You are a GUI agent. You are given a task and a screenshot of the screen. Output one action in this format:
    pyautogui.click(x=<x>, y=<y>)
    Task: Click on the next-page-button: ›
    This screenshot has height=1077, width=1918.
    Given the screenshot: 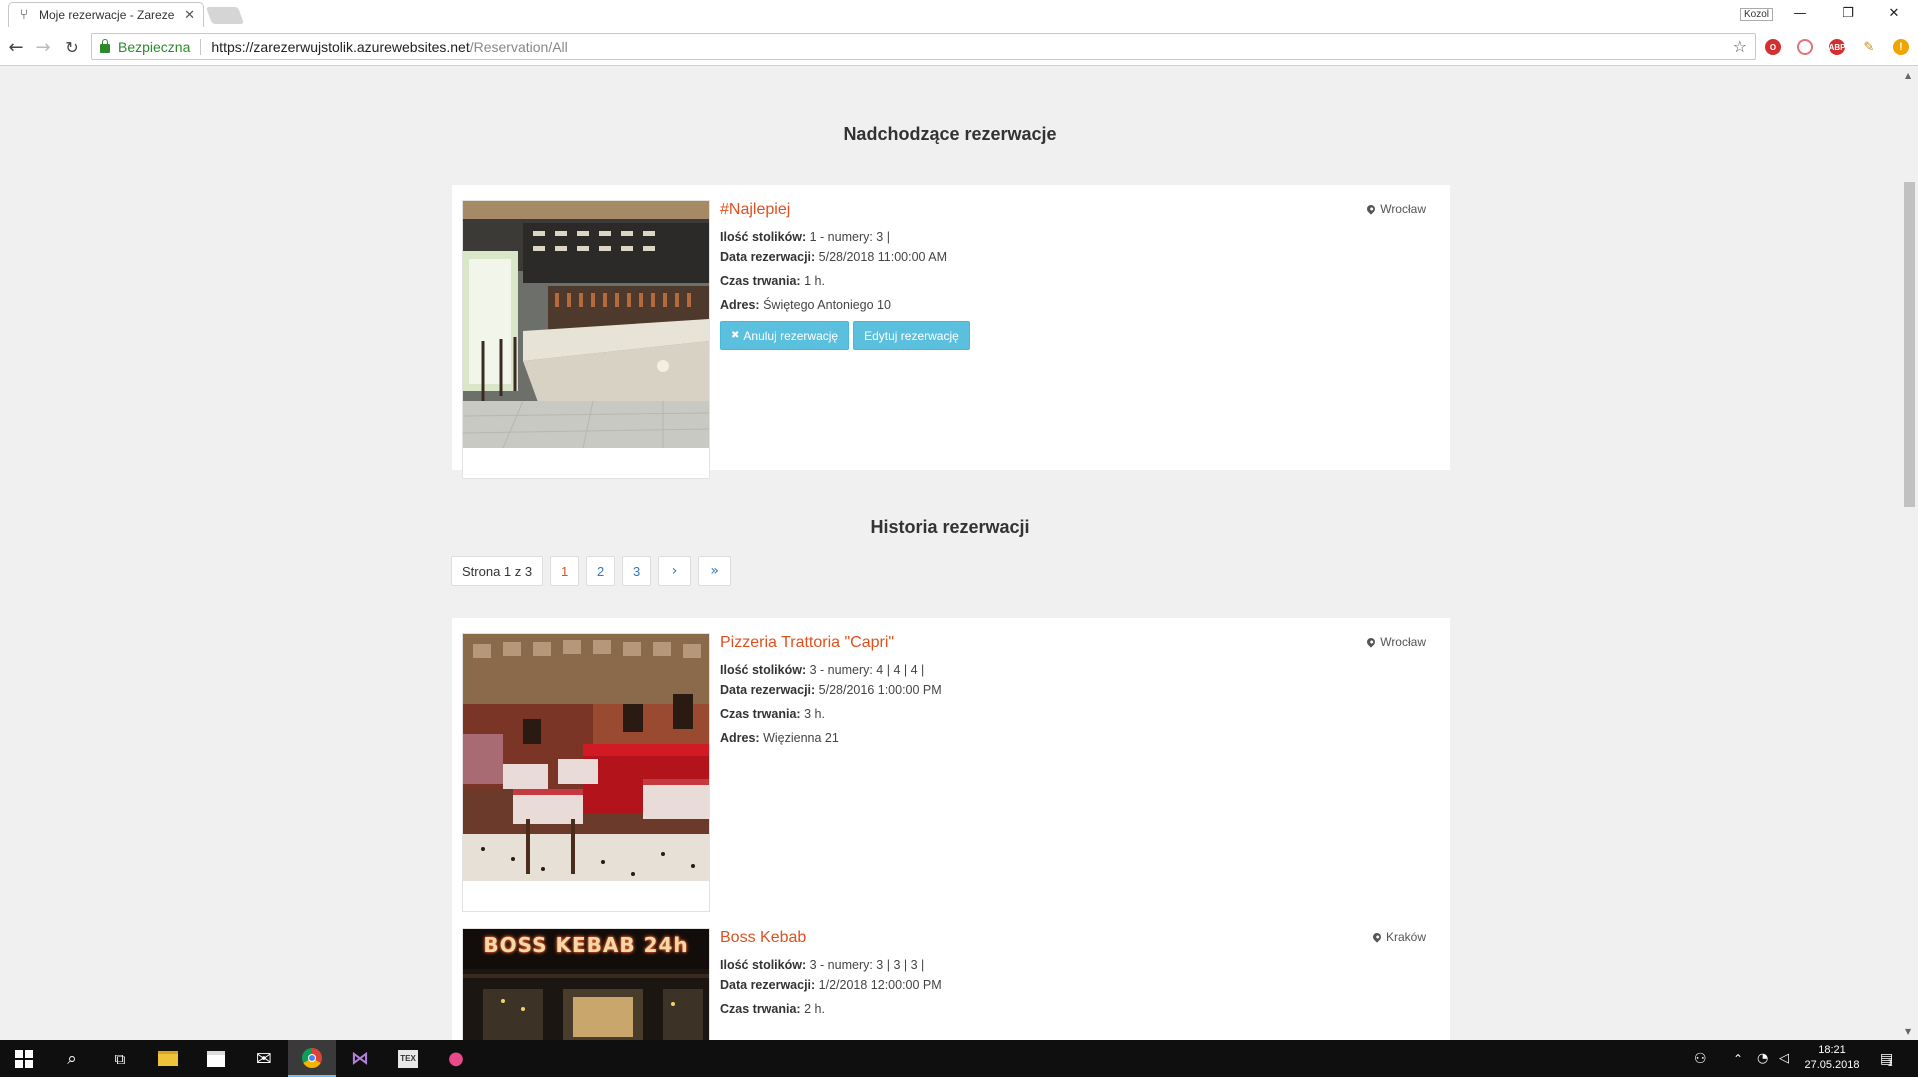 What is the action you would take?
    pyautogui.click(x=675, y=571)
    